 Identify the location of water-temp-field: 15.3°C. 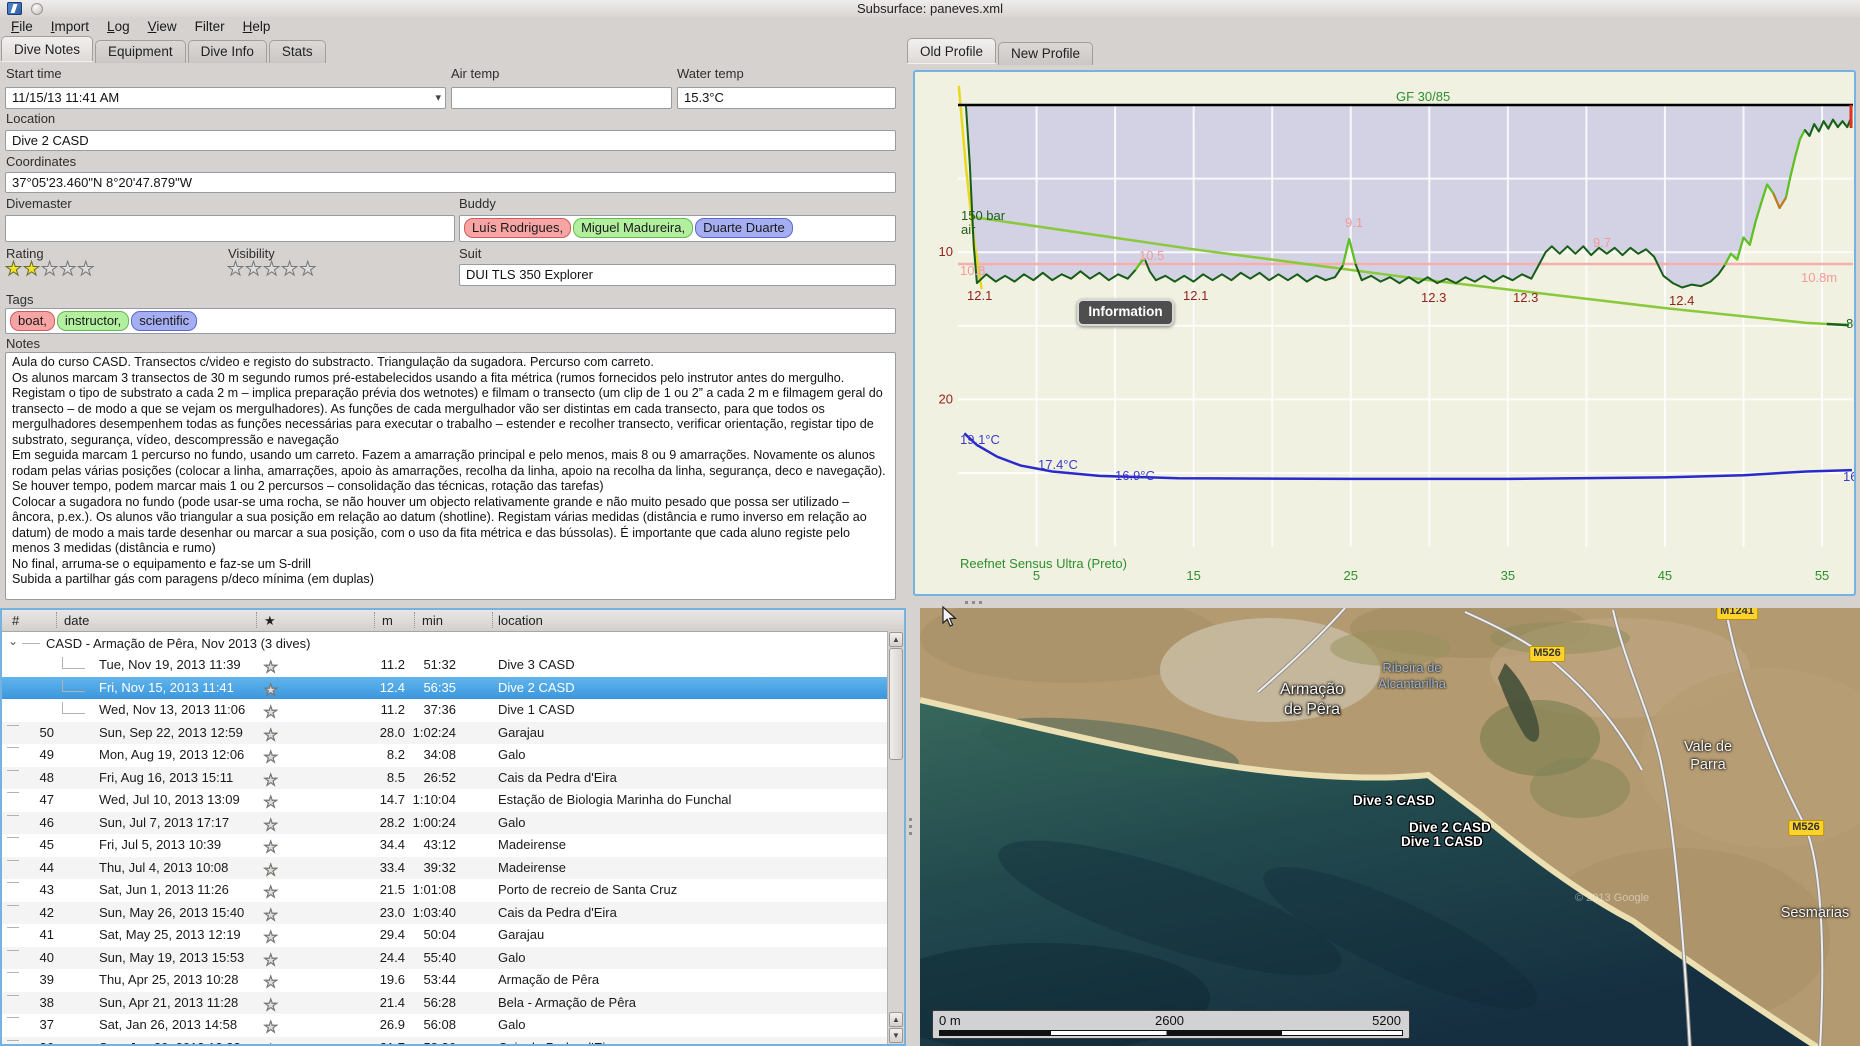
(786, 98).